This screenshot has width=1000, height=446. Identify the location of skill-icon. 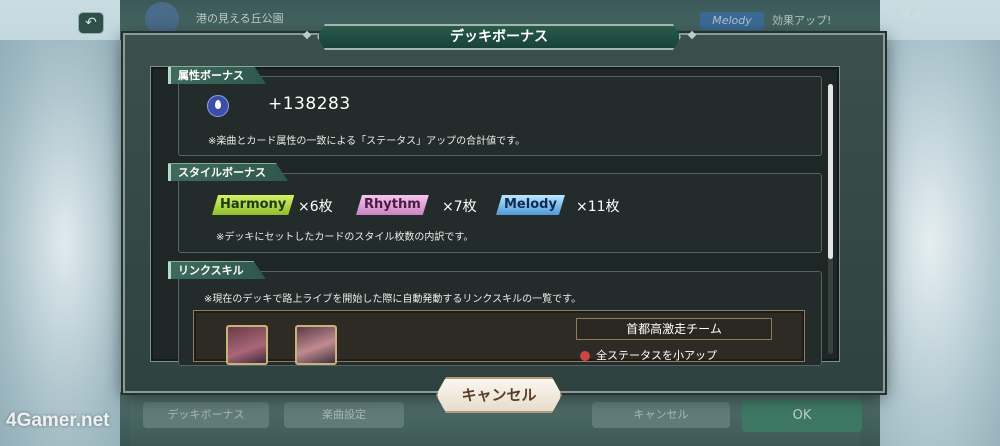
(585, 356).